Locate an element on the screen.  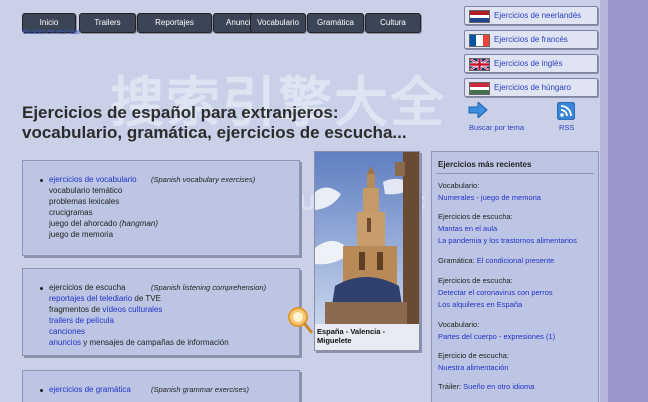
listening-exercises-label: ejercicios de escucha is located at coordinates (87, 287).